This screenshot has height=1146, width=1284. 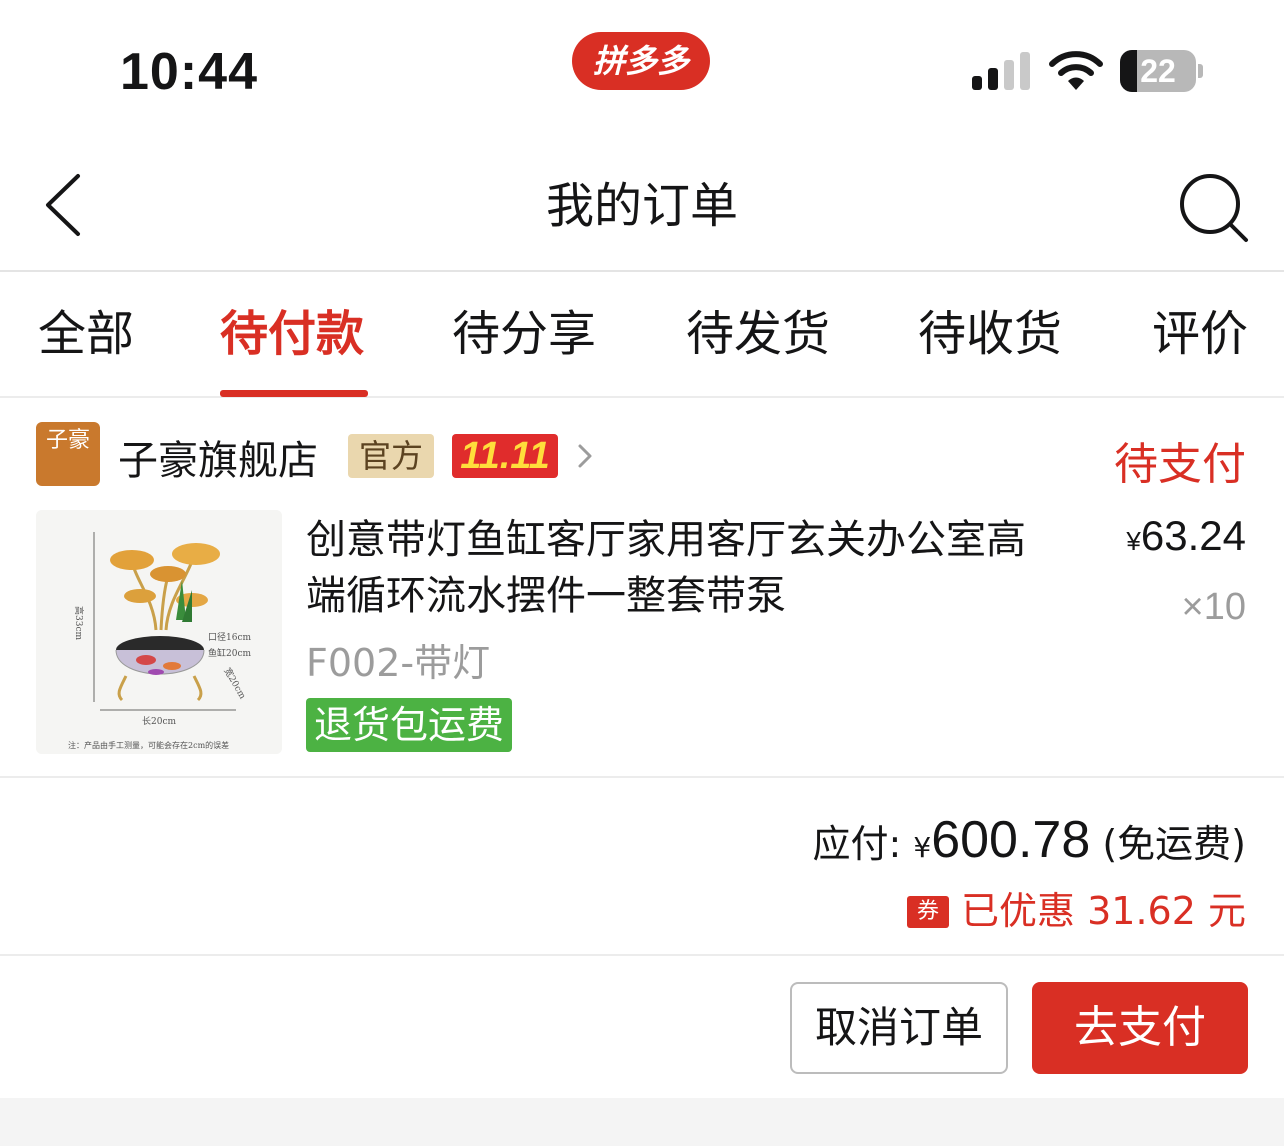 I want to click on chevron-right-icon, so click(x=586, y=456).